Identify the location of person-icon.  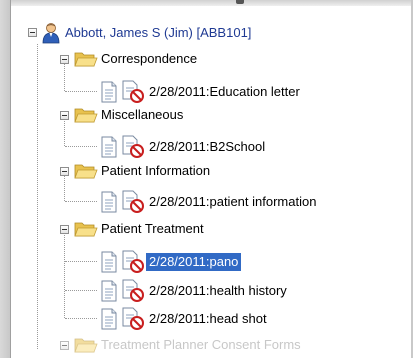
(51, 33).